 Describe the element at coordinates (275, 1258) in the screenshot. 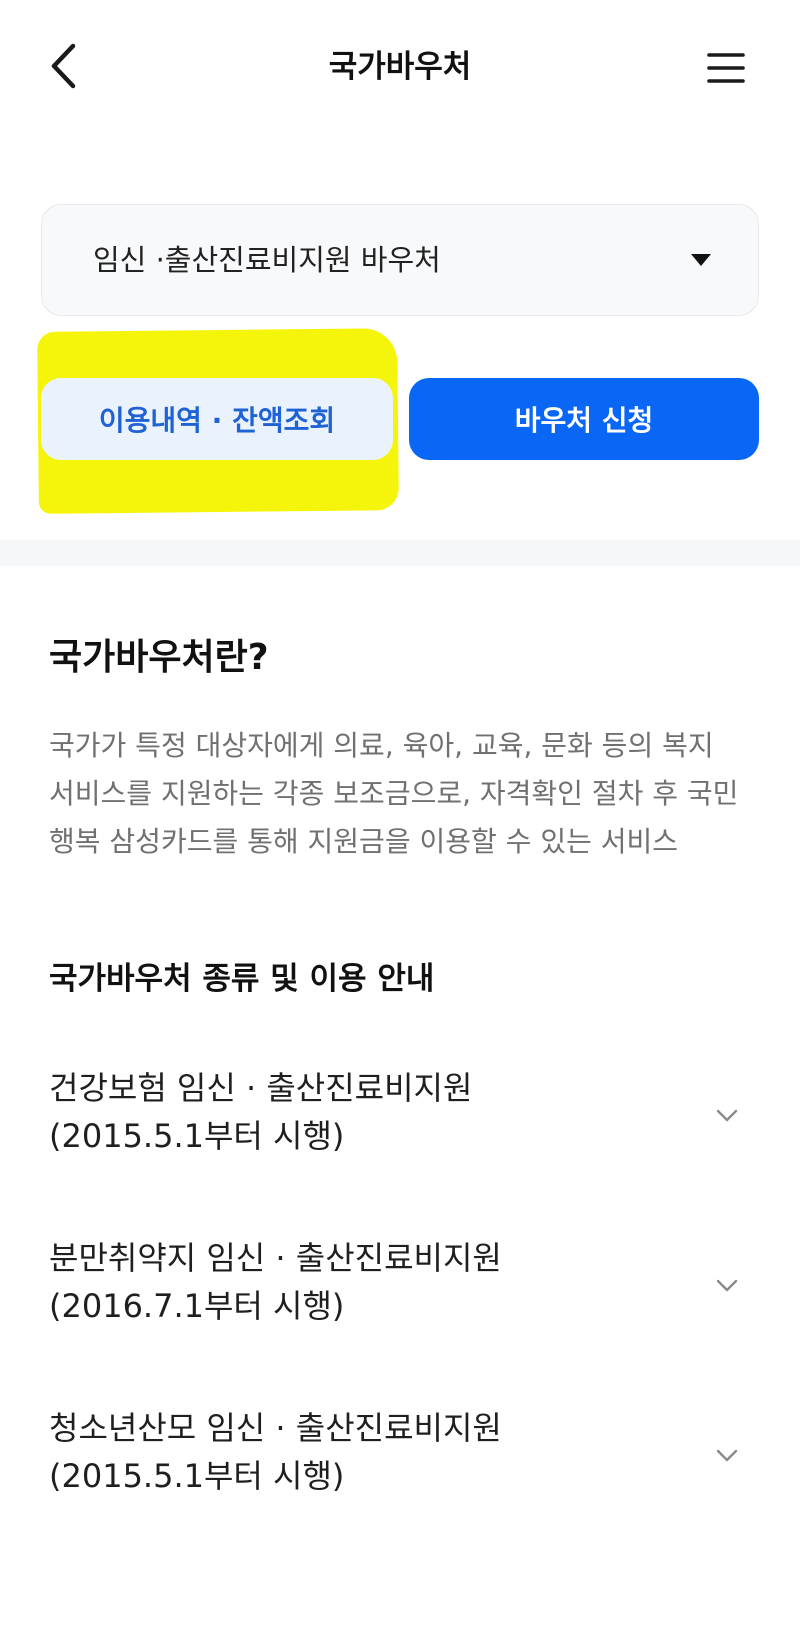

I see `accordion-item-title: 분만취약지 임신 · 출산진료비지원` at that location.